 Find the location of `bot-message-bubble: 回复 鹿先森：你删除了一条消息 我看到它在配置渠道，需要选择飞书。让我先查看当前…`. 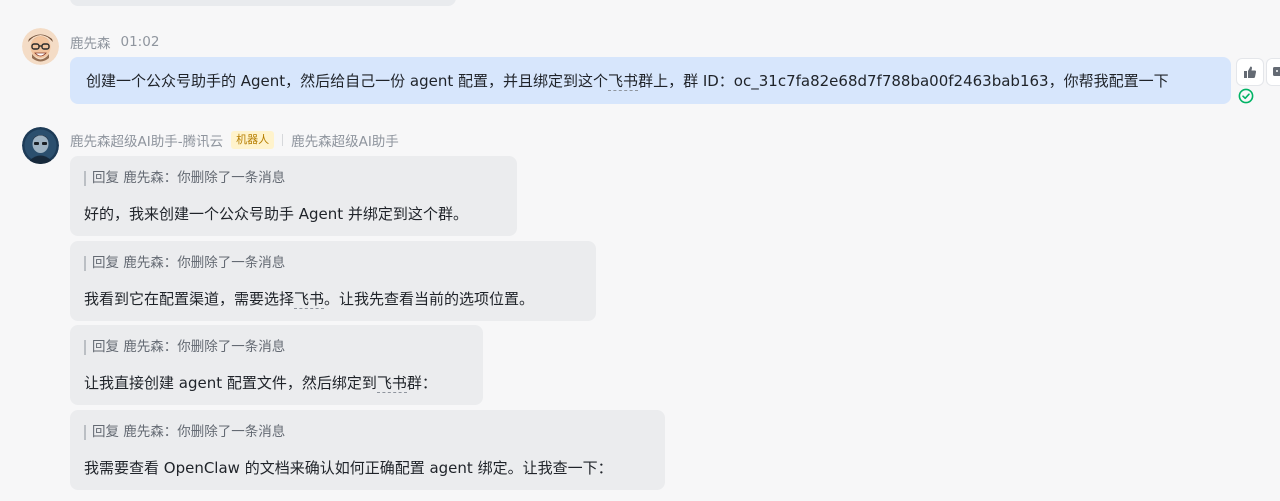

bot-message-bubble: 回复 鹿先森：你删除了一条消息 我看到它在配置渠道，需要选择飞书。让我先查看当前… is located at coordinates (333, 281).